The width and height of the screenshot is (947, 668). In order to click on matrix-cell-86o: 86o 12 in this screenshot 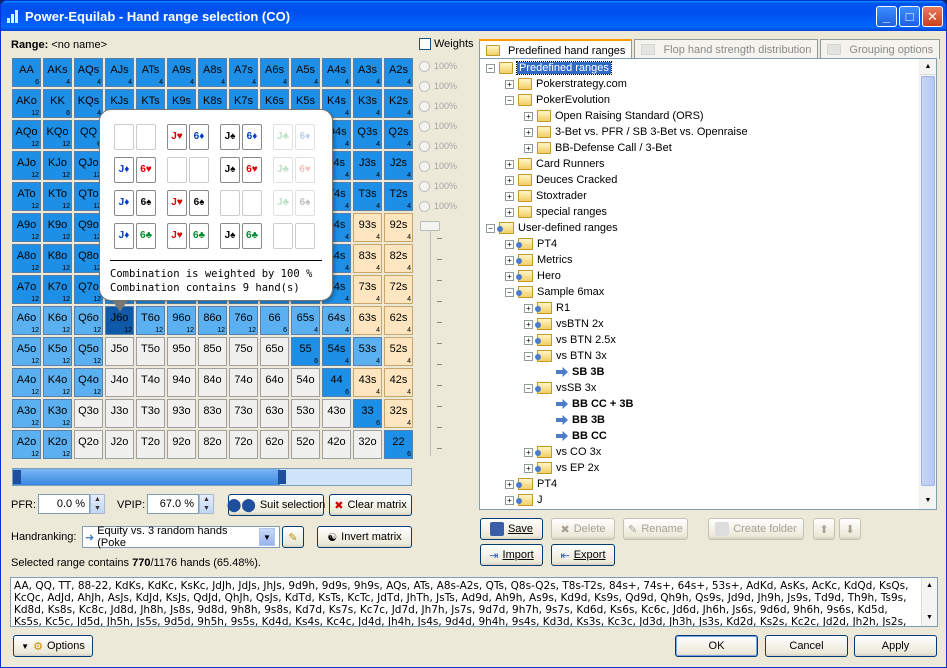, I will do `click(212, 320)`.